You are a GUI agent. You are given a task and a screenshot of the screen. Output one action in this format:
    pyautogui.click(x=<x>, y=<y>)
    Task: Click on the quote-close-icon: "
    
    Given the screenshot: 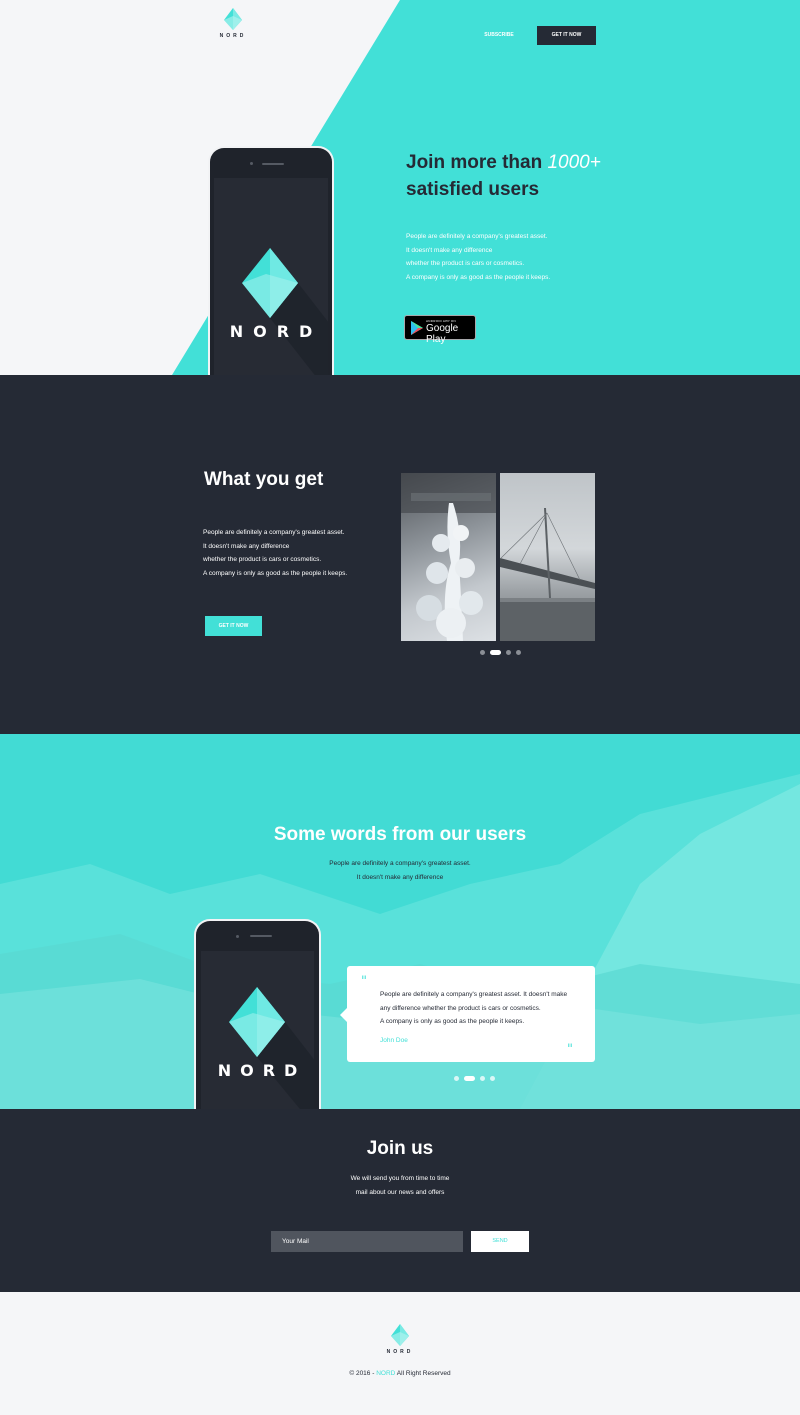 What is the action you would take?
    pyautogui.click(x=570, y=1049)
    